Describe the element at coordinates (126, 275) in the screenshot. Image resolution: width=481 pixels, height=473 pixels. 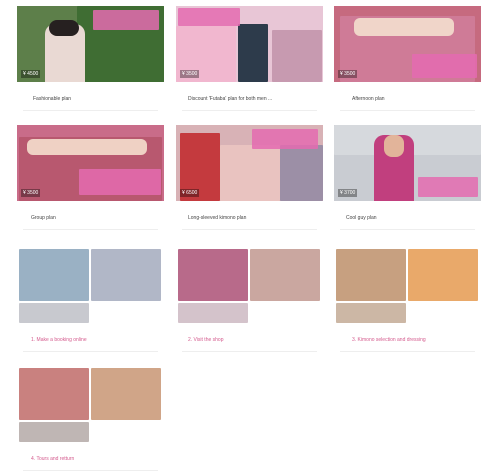
I see `photo-user` at that location.